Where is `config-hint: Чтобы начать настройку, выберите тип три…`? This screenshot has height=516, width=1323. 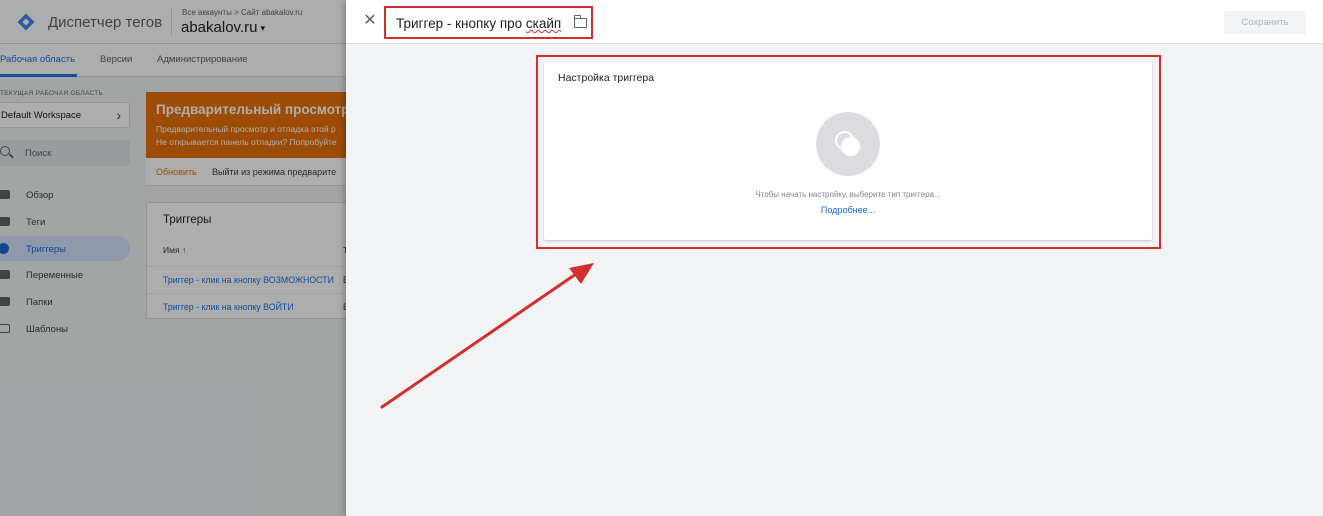 config-hint: Чтобы начать настройку, выберите тип три… is located at coordinates (848, 194).